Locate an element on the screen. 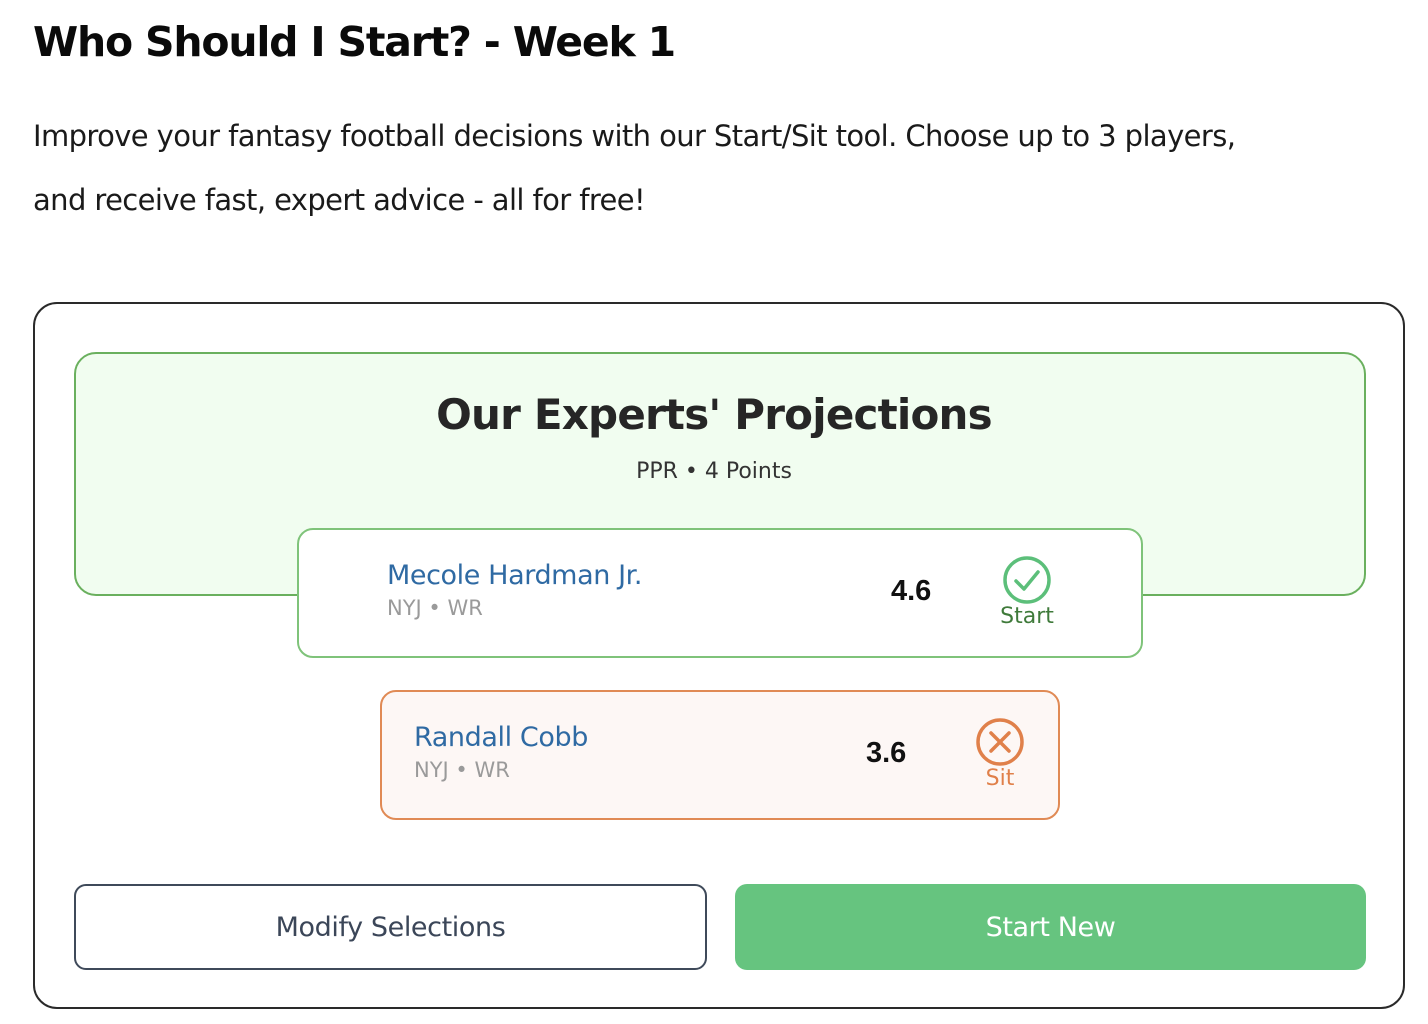 This screenshot has width=1428, height=1024. player-name: Randall Cobb is located at coordinates (501, 737).